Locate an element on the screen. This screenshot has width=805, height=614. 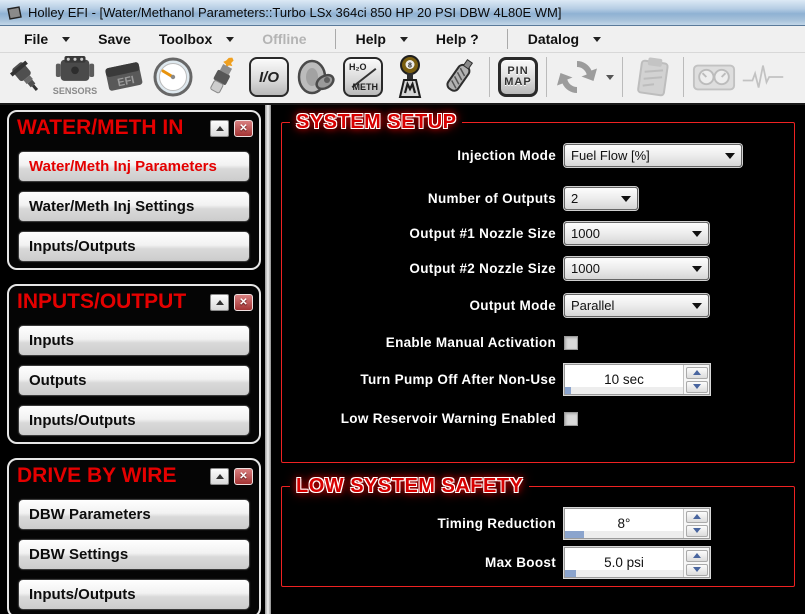
output1-nozzle-size-select: 1000 is located at coordinates (636, 233).